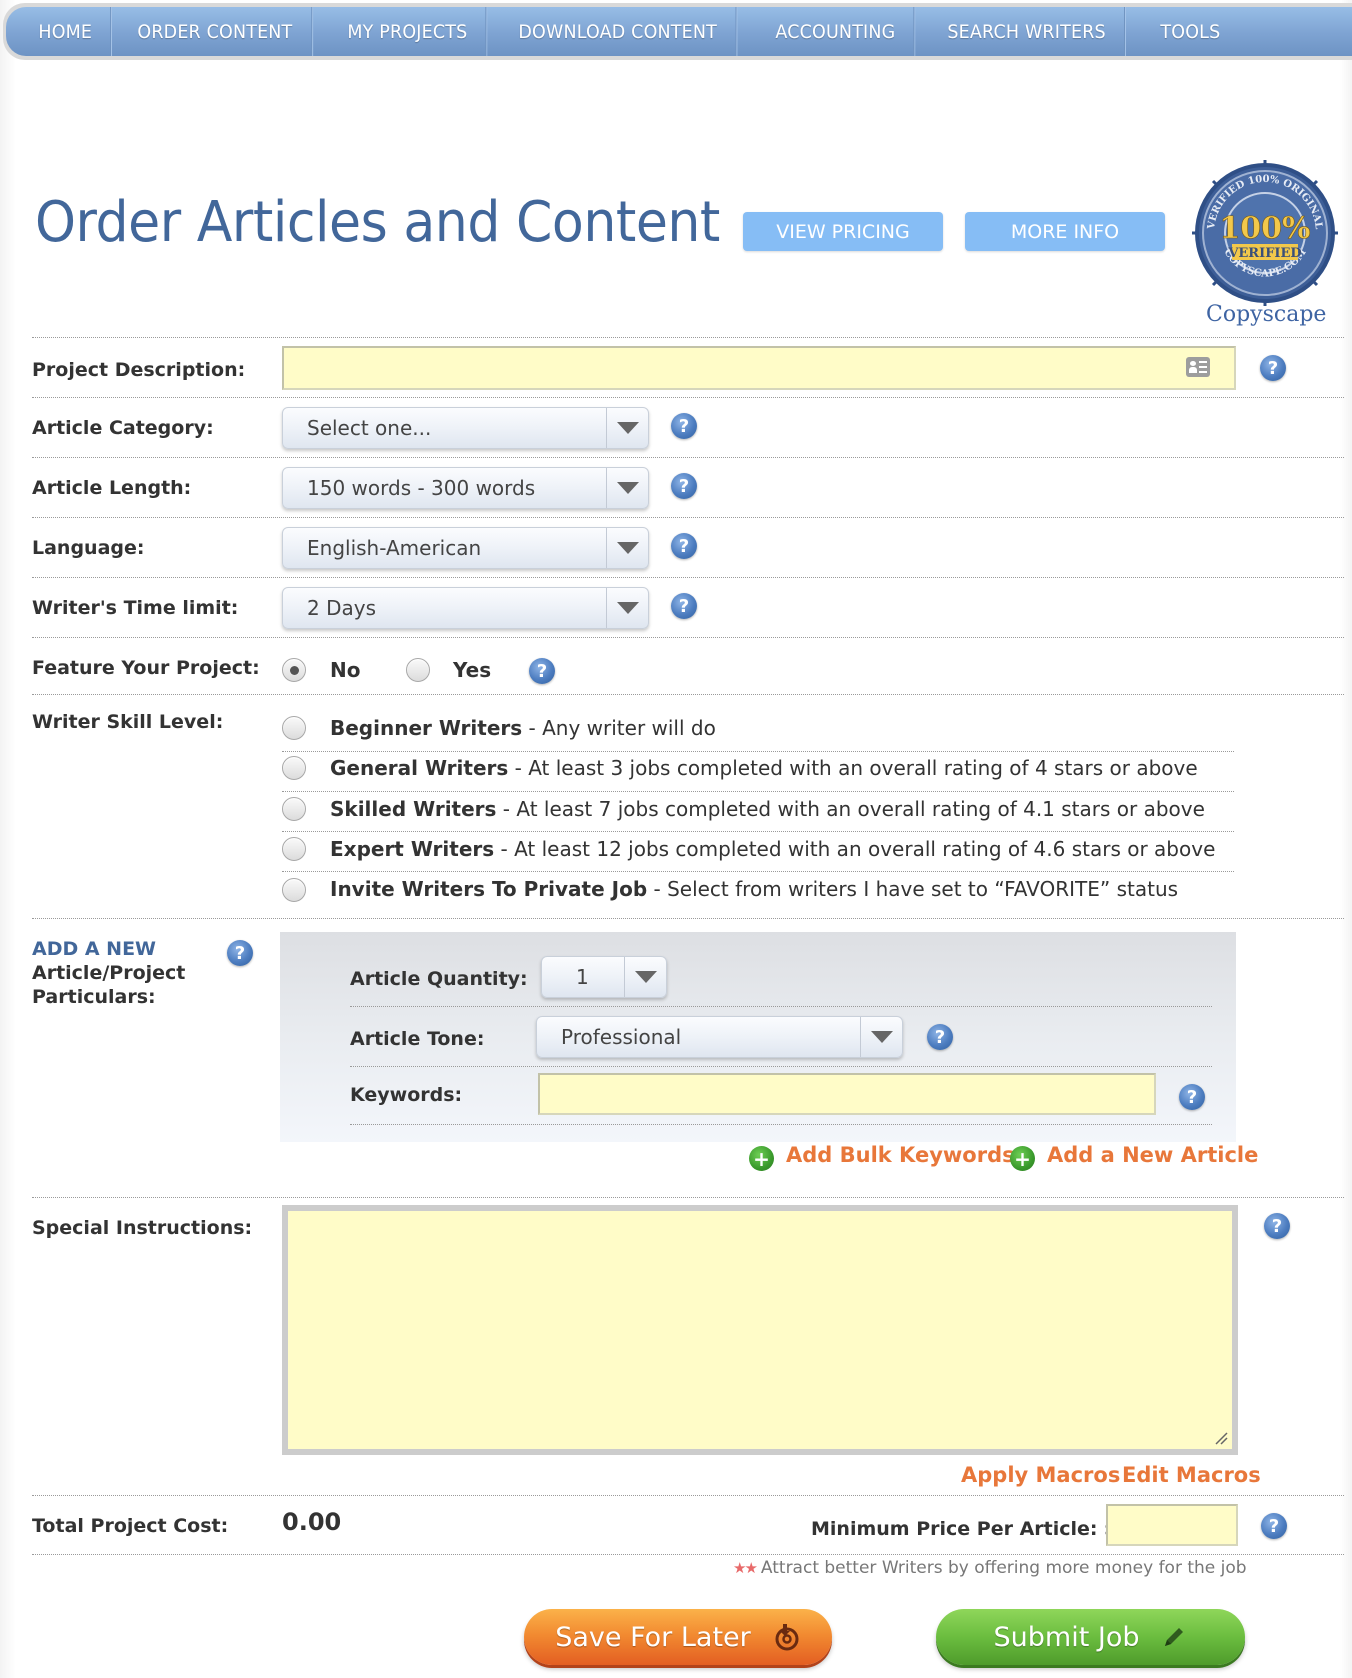 The height and width of the screenshot is (1678, 1352). What do you see at coordinates (216, 31) in the screenshot?
I see `nav-order-content: ORDER CONTENT` at bounding box center [216, 31].